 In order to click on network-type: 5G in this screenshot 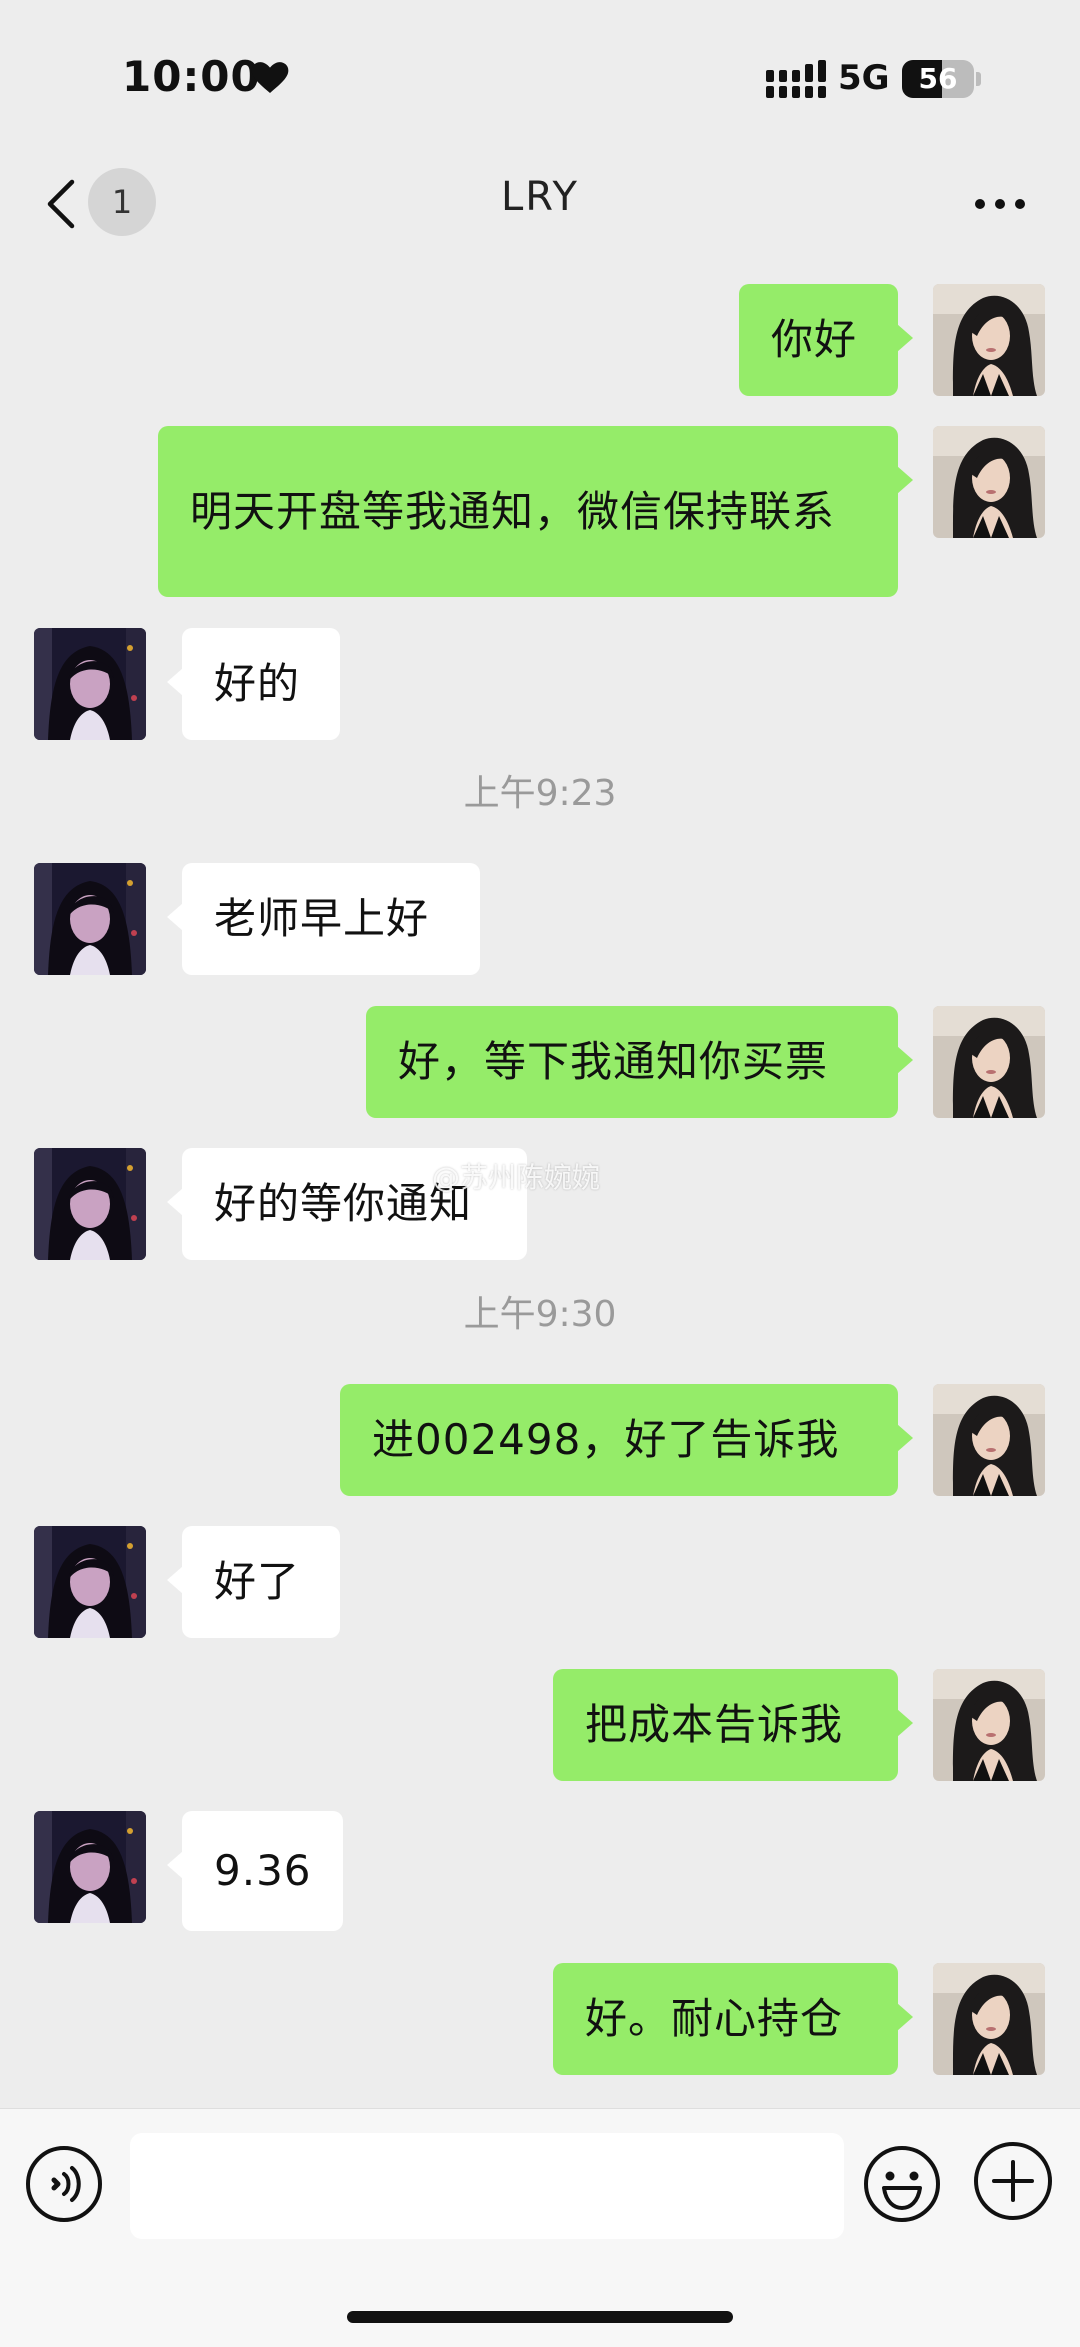, I will do `click(864, 78)`.